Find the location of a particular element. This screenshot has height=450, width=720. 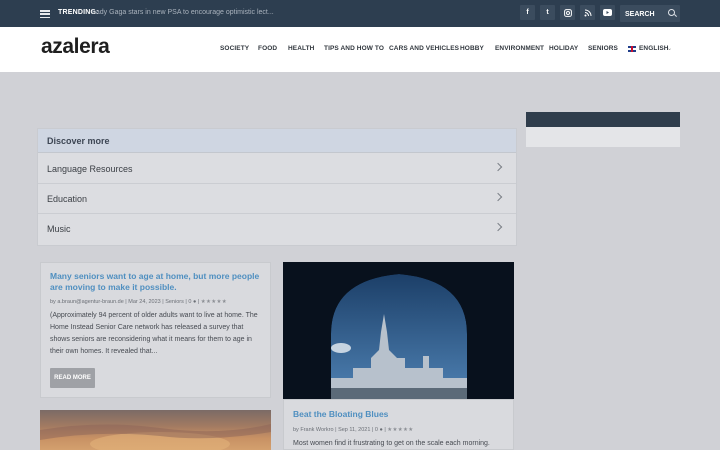

uk-flag-icon is located at coordinates (632, 49).